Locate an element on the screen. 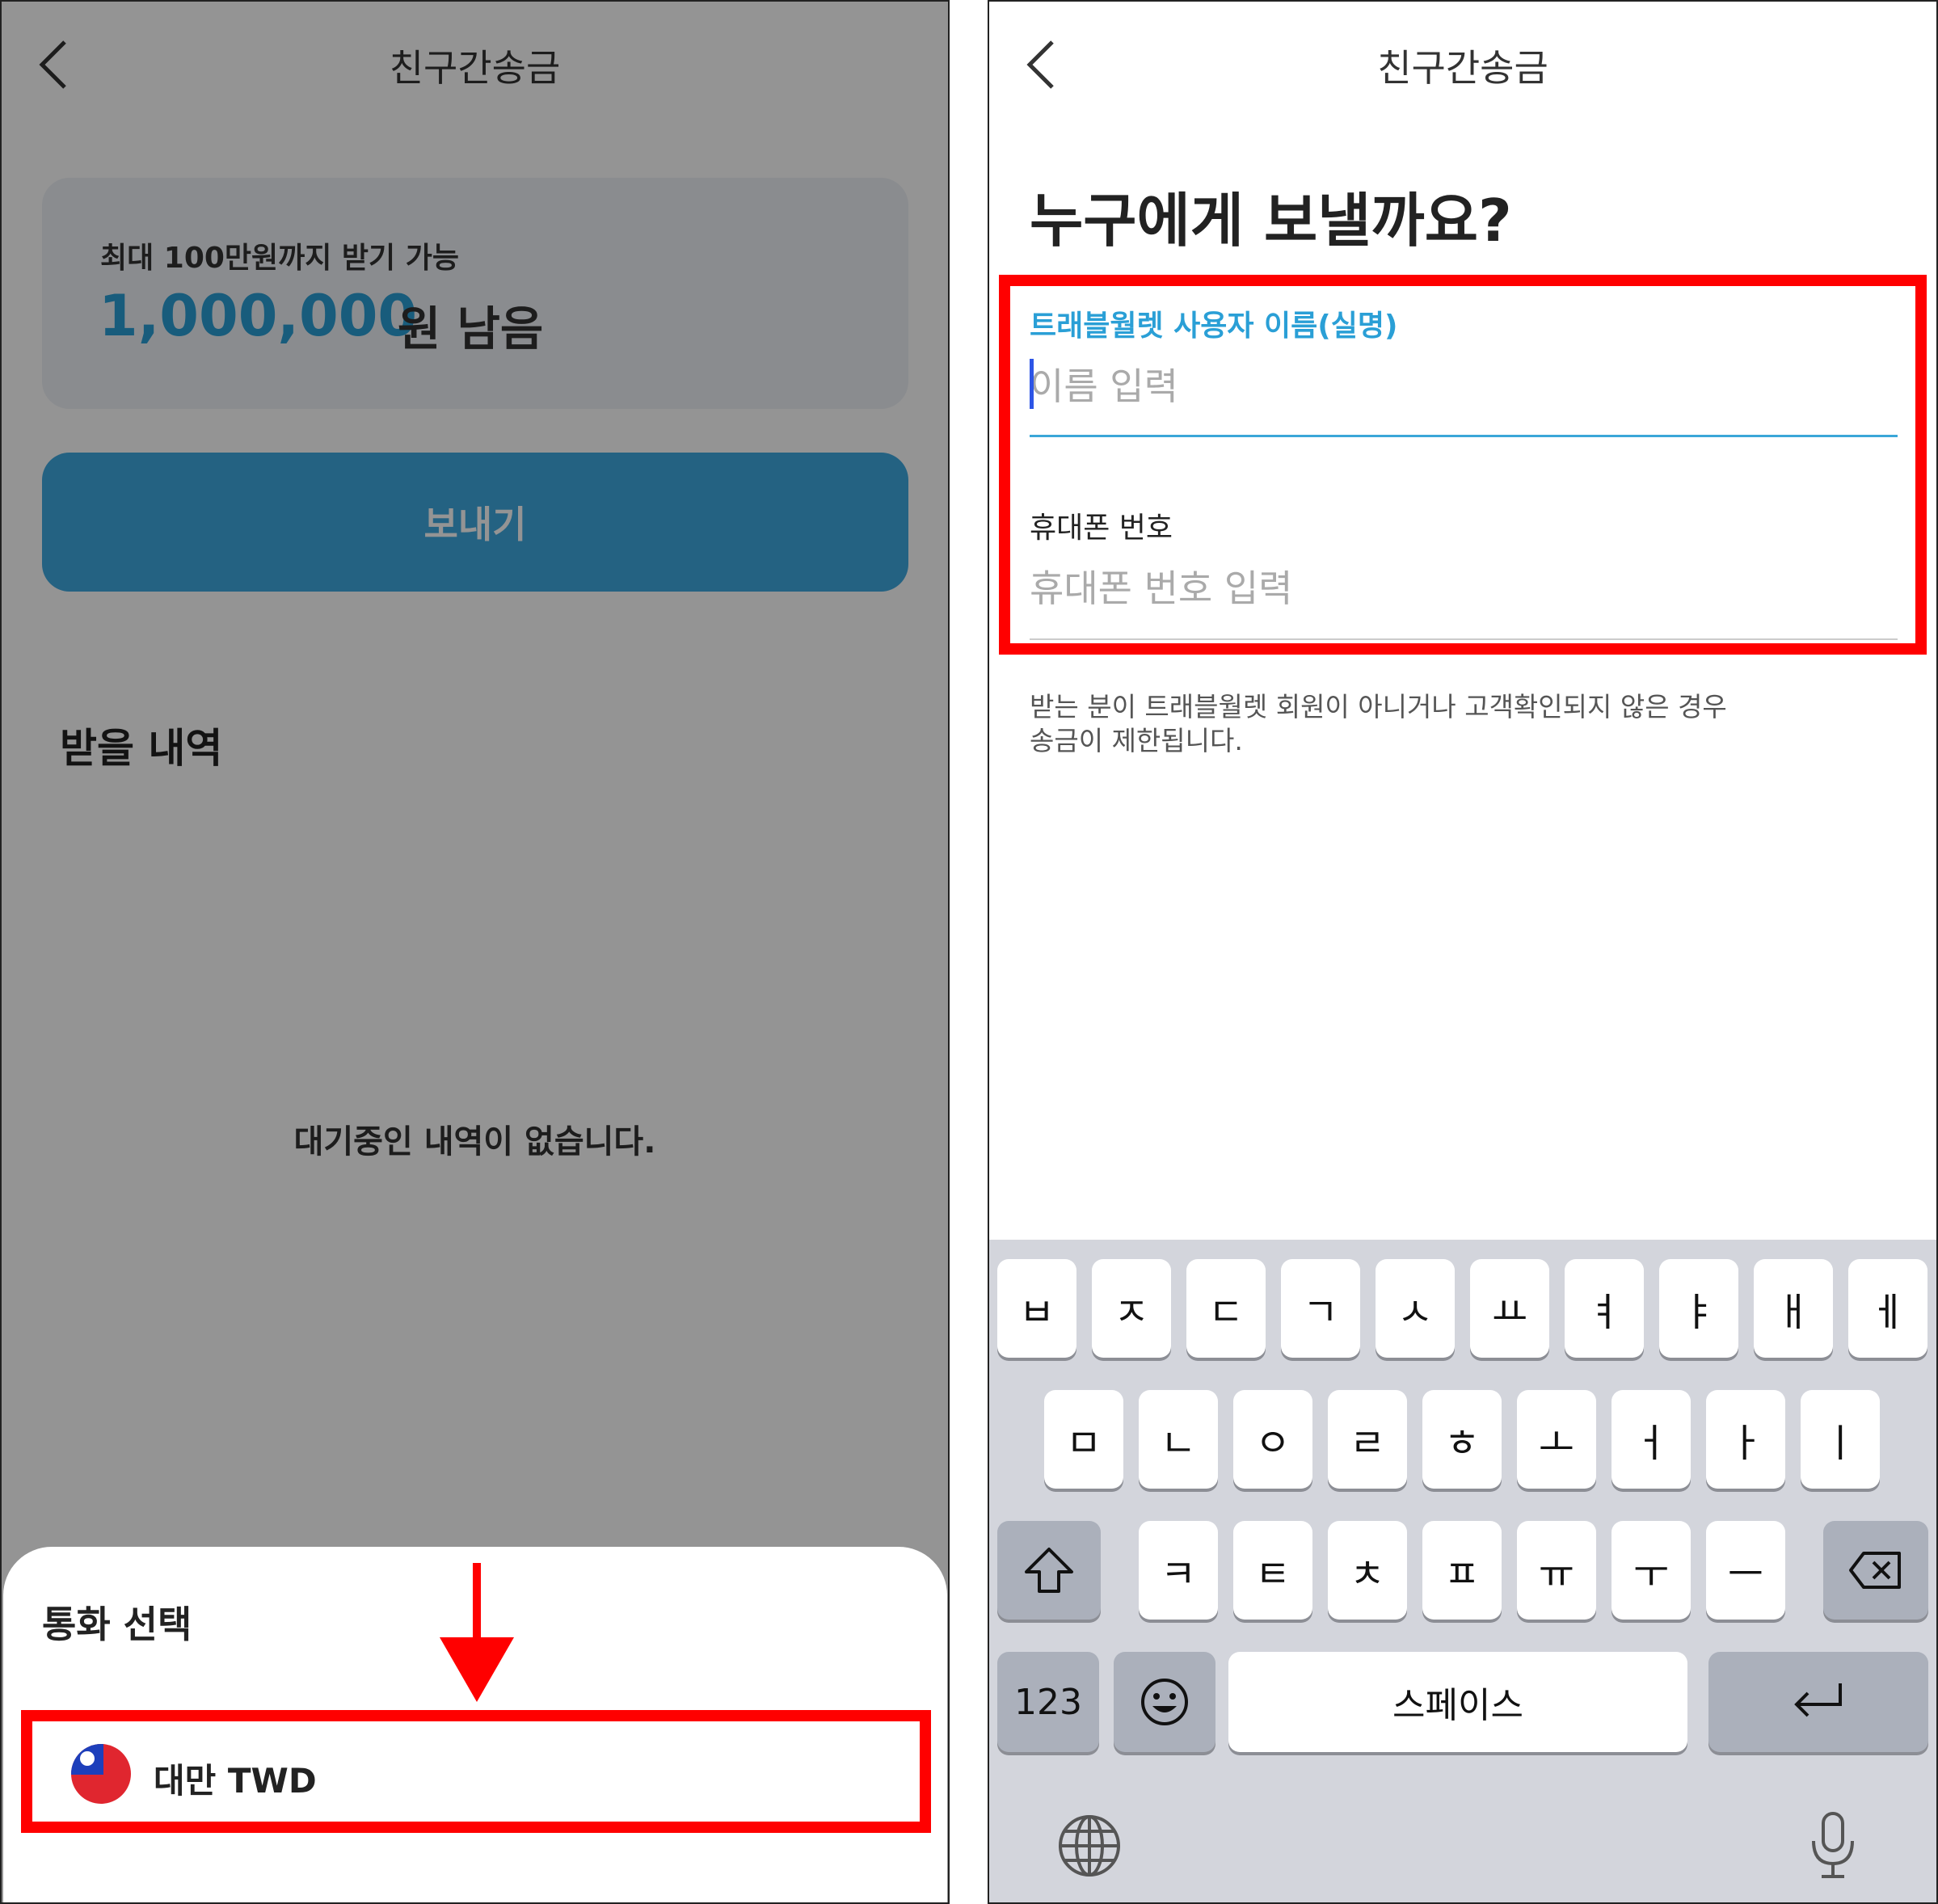 This screenshot has width=1938, height=1904. name-input-underline is located at coordinates (1464, 436).